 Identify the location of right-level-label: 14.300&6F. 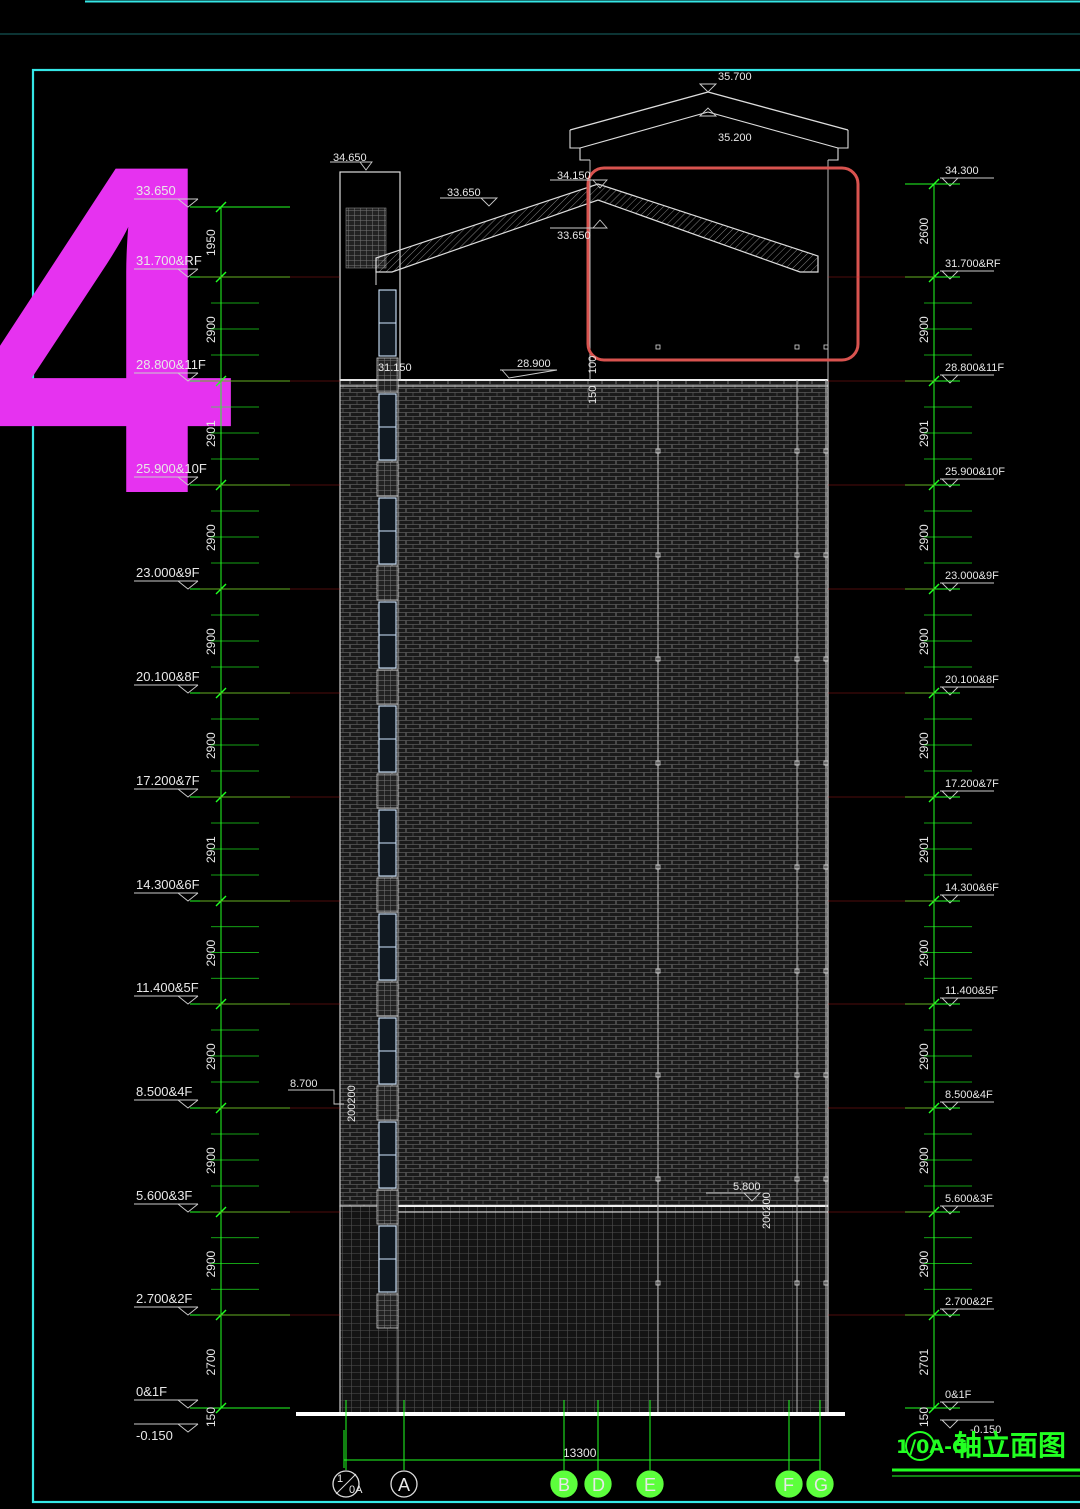
(972, 888).